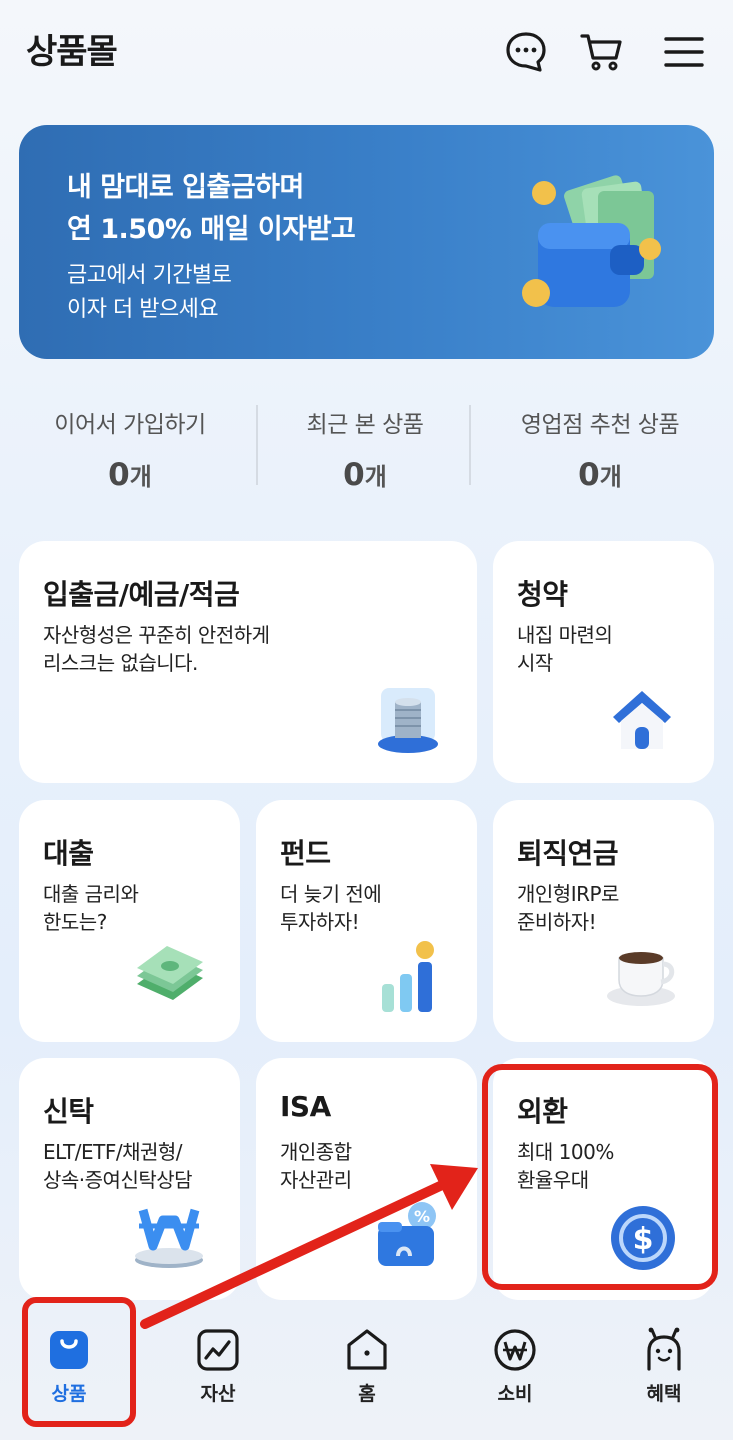  What do you see at coordinates (305, 853) in the screenshot?
I see `card-title: 펀드` at bounding box center [305, 853].